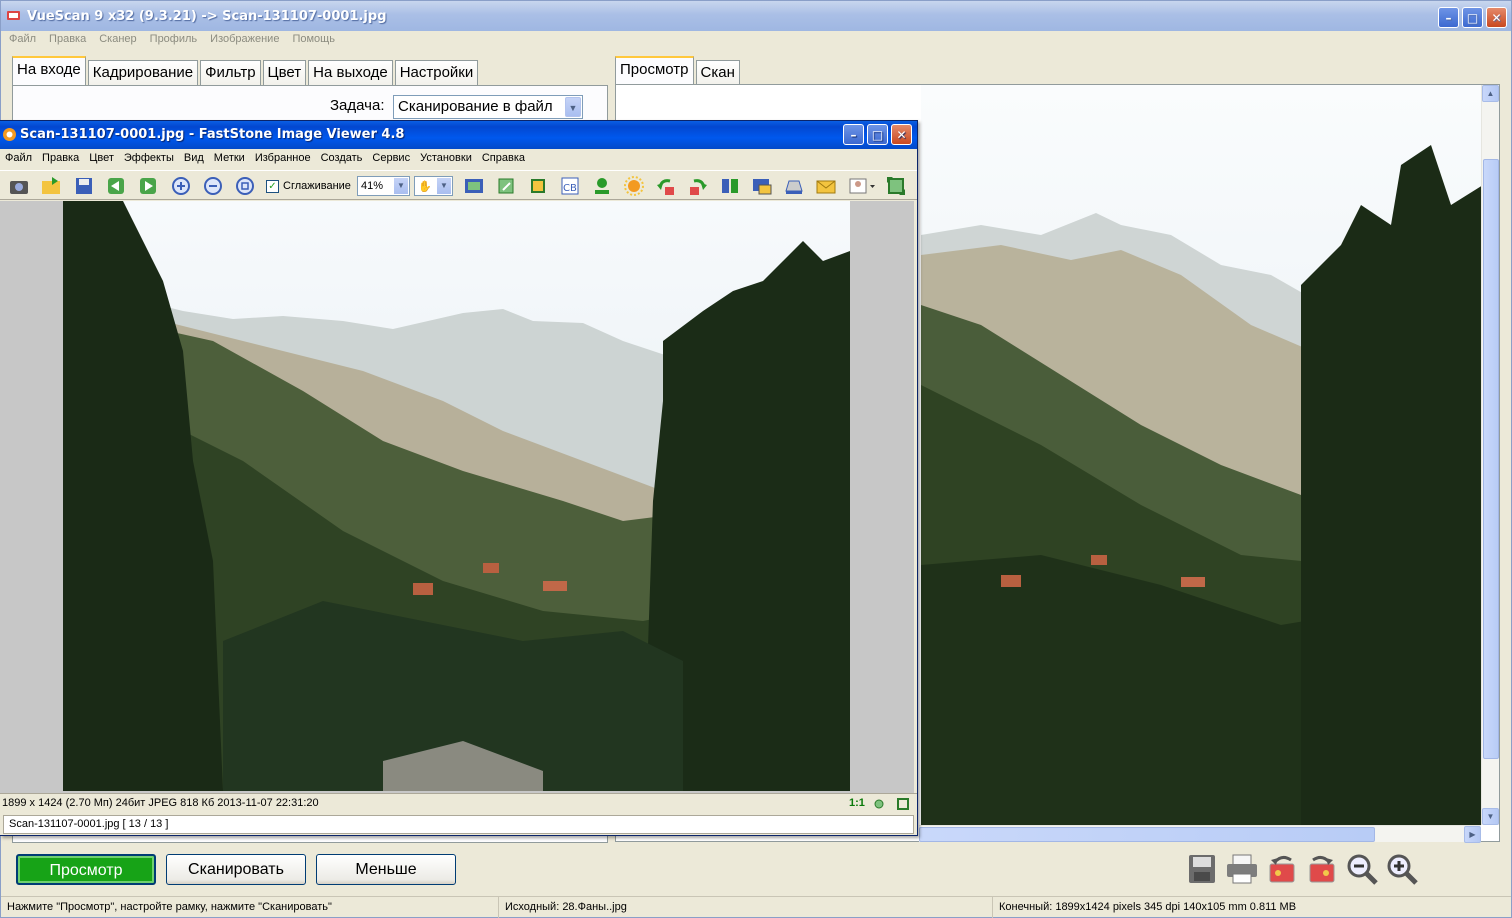 The height and width of the screenshot is (918, 1512). I want to click on menu-profile: Профиль, so click(172, 40).